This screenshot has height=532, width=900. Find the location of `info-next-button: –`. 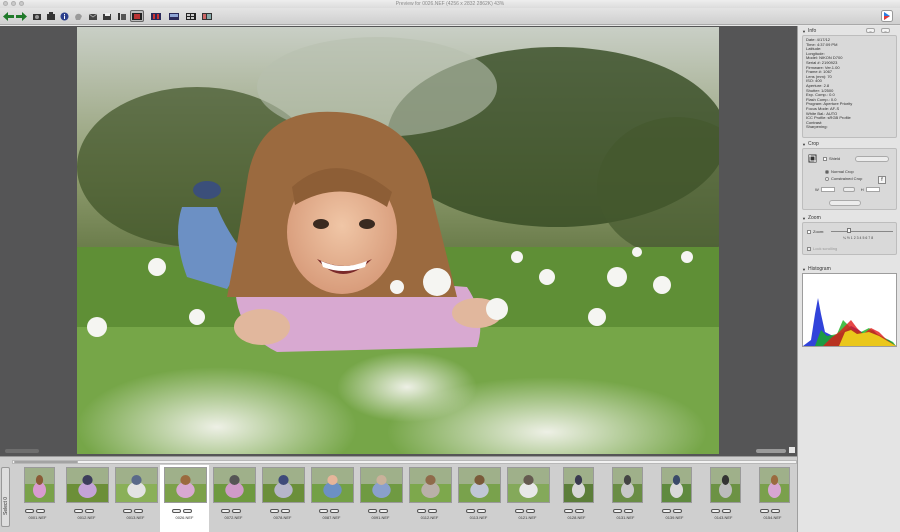

info-next-button: – is located at coordinates (885, 30).